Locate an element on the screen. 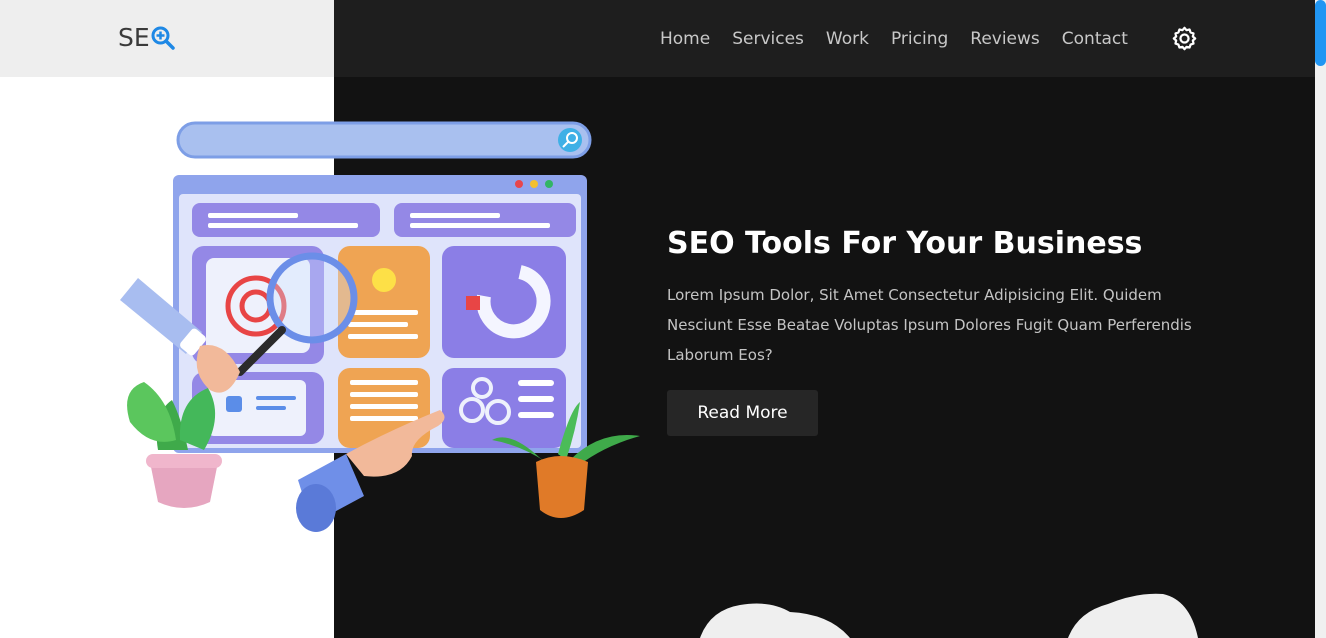  nav-pricing: Pricing is located at coordinates (919, 39).